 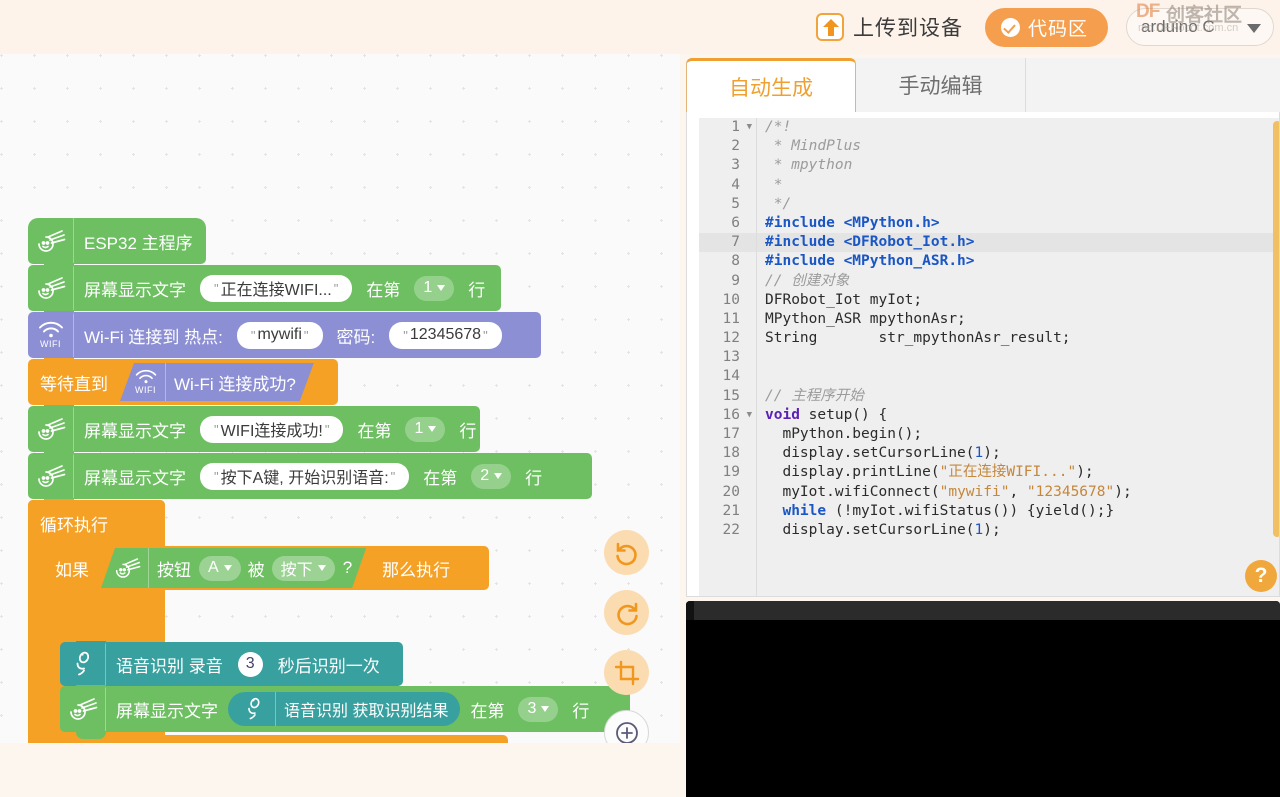 What do you see at coordinates (731, 529) in the screenshot?
I see `line-number: 22` at bounding box center [731, 529].